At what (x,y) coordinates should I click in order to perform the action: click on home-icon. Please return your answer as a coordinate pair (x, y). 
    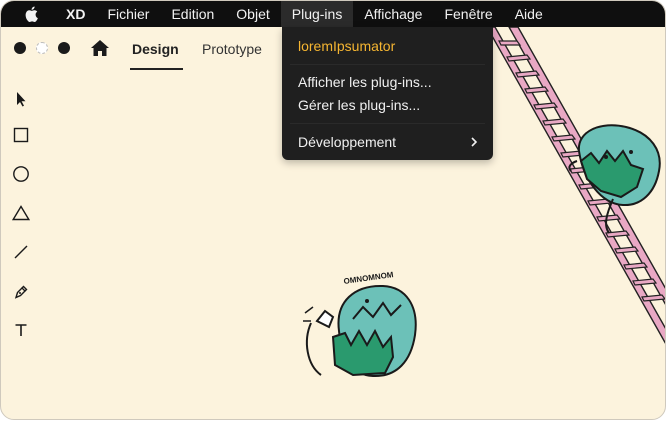
    Looking at the image, I should click on (100, 48).